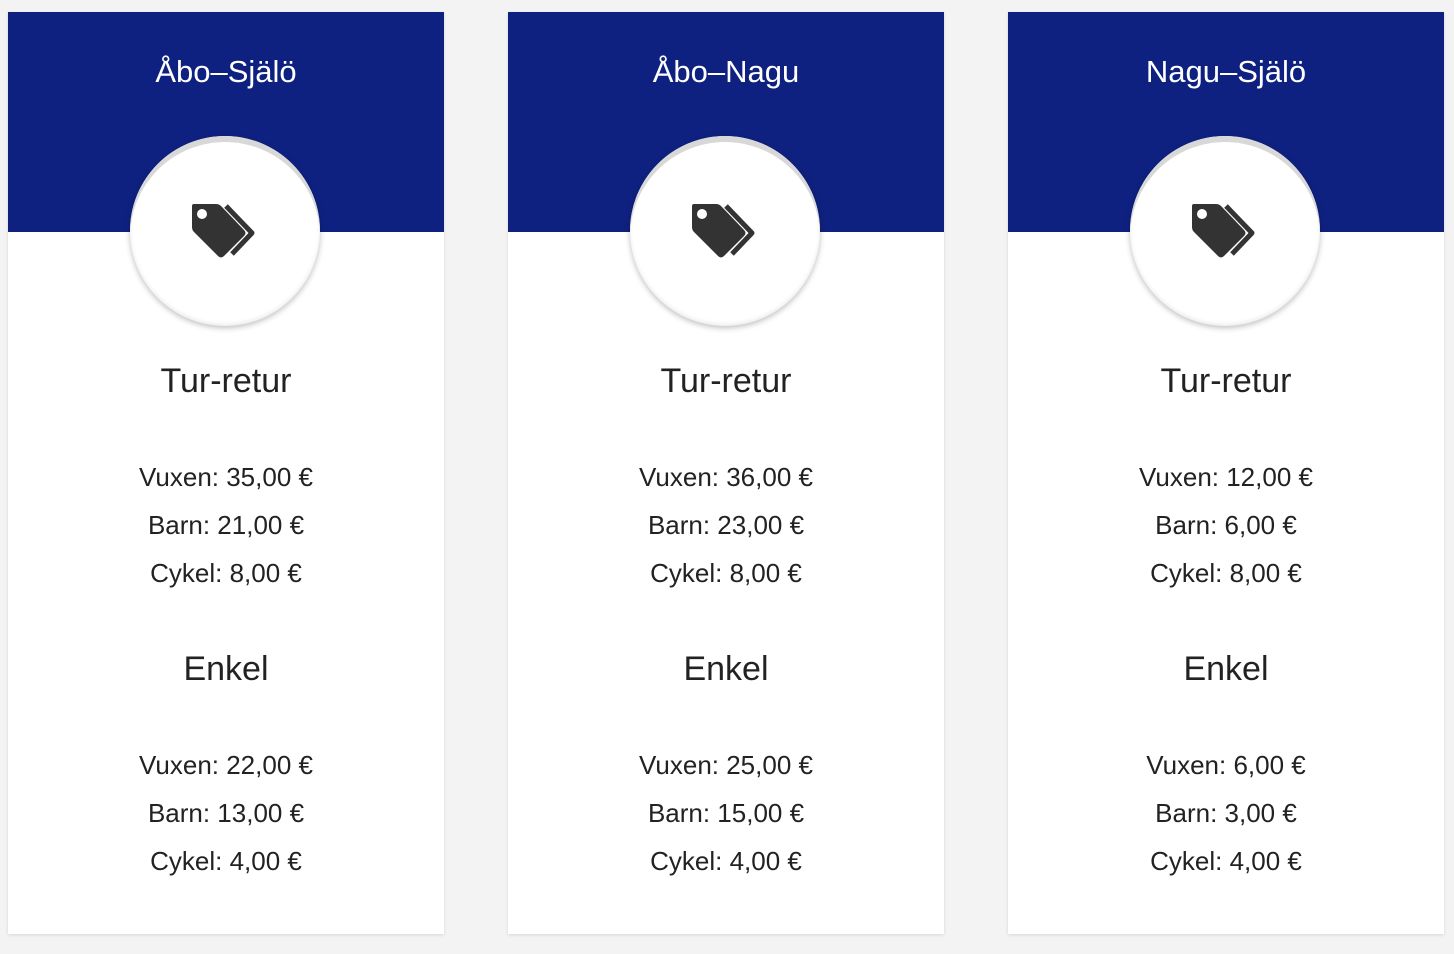 This screenshot has height=954, width=1454. I want to click on roundtrip-adult-price: Vuxen: 36,00 €, so click(726, 477).